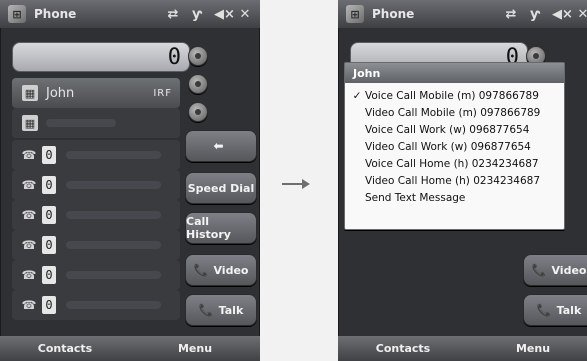 The image size is (587, 361). What do you see at coordinates (208, 228) in the screenshot?
I see `call-history-label: Call History` at bounding box center [208, 228].